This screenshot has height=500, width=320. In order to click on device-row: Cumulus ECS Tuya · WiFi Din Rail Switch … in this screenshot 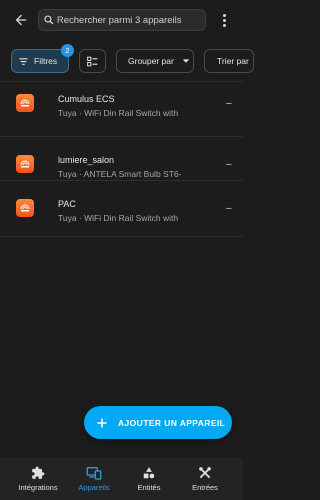, I will do `click(121, 105)`.